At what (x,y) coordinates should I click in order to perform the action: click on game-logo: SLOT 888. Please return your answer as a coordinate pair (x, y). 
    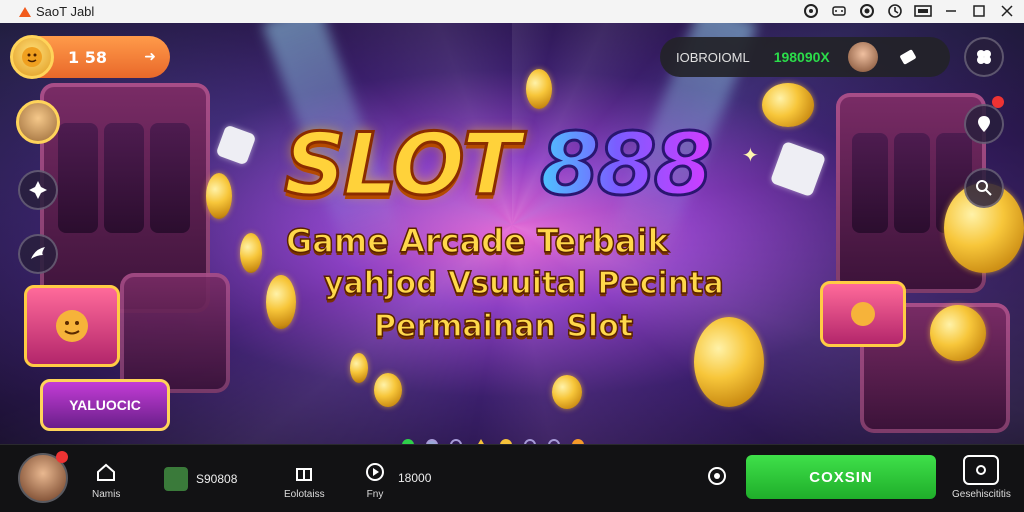
    Looking at the image, I should click on (518, 169).